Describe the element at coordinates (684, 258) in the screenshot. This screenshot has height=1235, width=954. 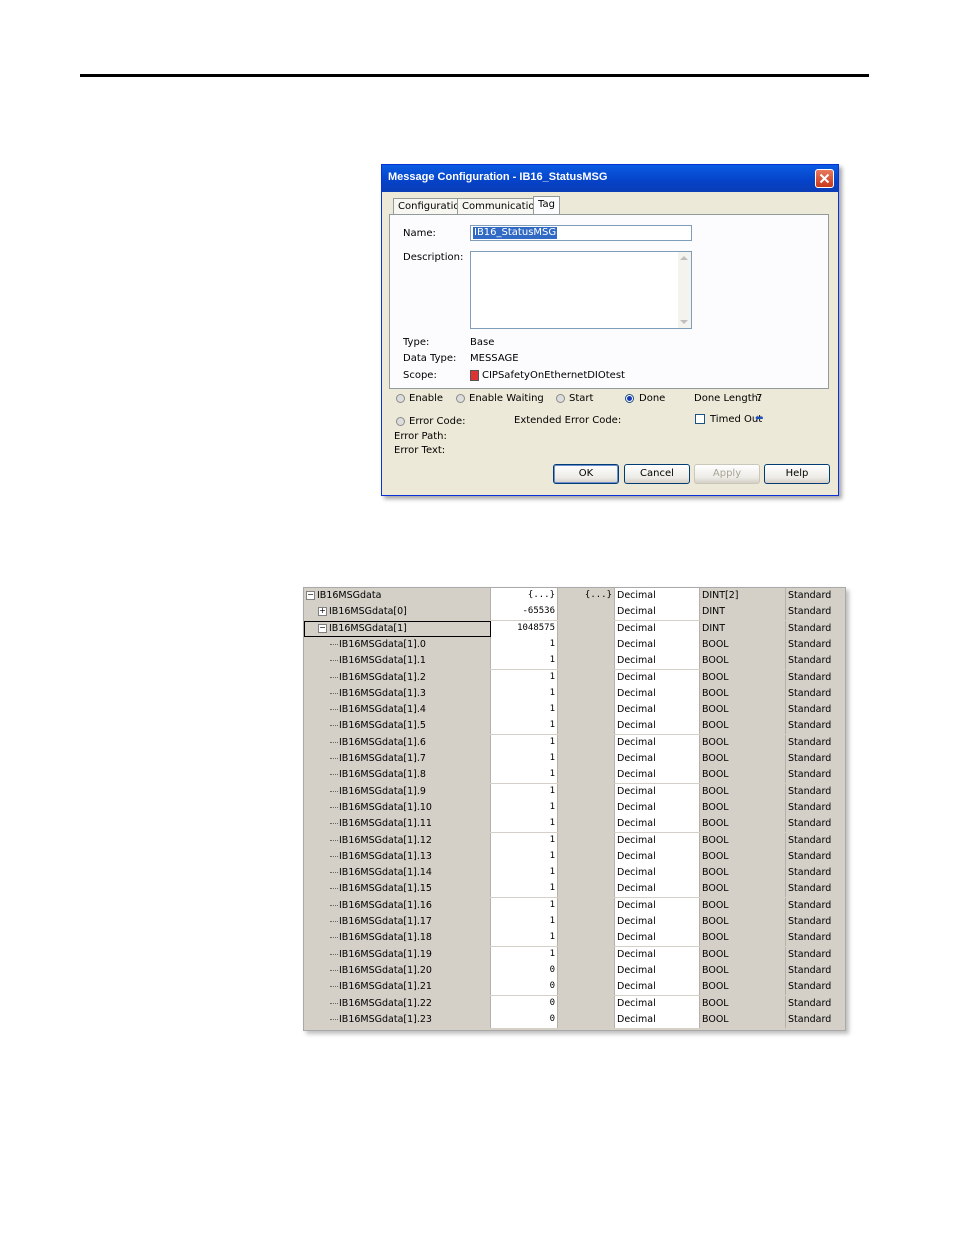
I see `scroll-up-icon` at that location.